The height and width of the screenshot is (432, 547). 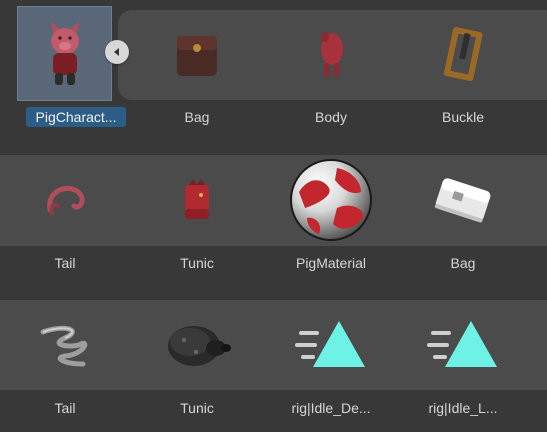 What do you see at coordinates (117, 52) in the screenshot?
I see `collapse-left-icon` at bounding box center [117, 52].